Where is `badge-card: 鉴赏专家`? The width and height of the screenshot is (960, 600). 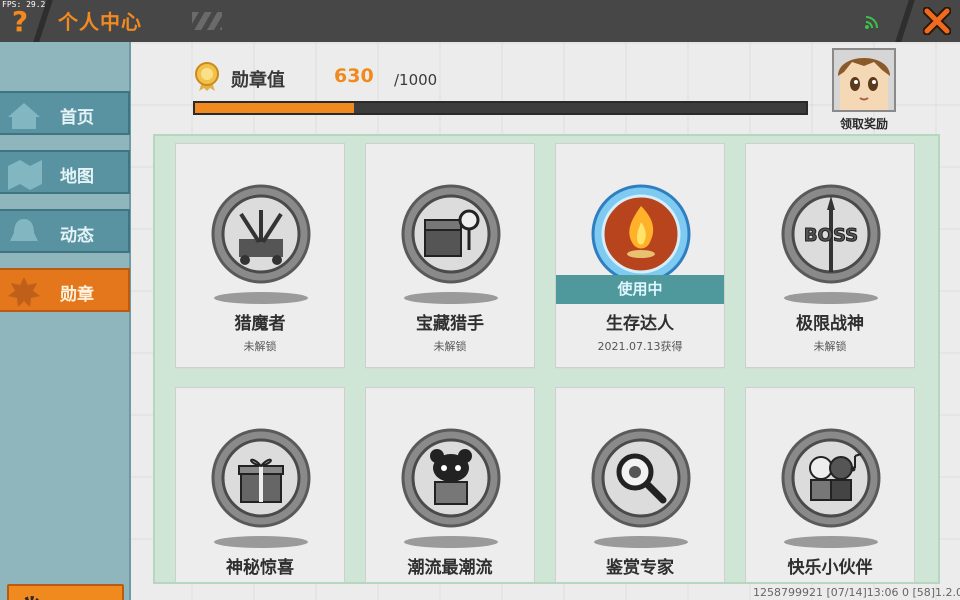
badge-card: 鉴赏专家 is located at coordinates (640, 484).